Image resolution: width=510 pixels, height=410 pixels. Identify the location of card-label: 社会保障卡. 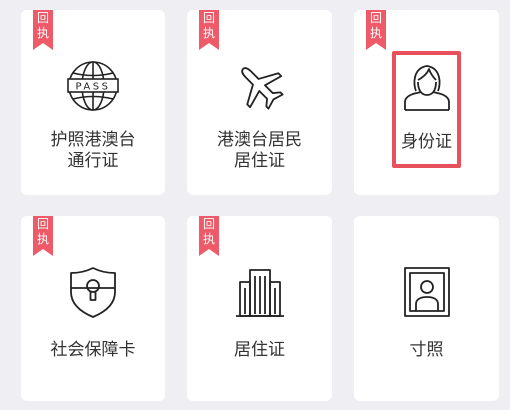
(93, 350).